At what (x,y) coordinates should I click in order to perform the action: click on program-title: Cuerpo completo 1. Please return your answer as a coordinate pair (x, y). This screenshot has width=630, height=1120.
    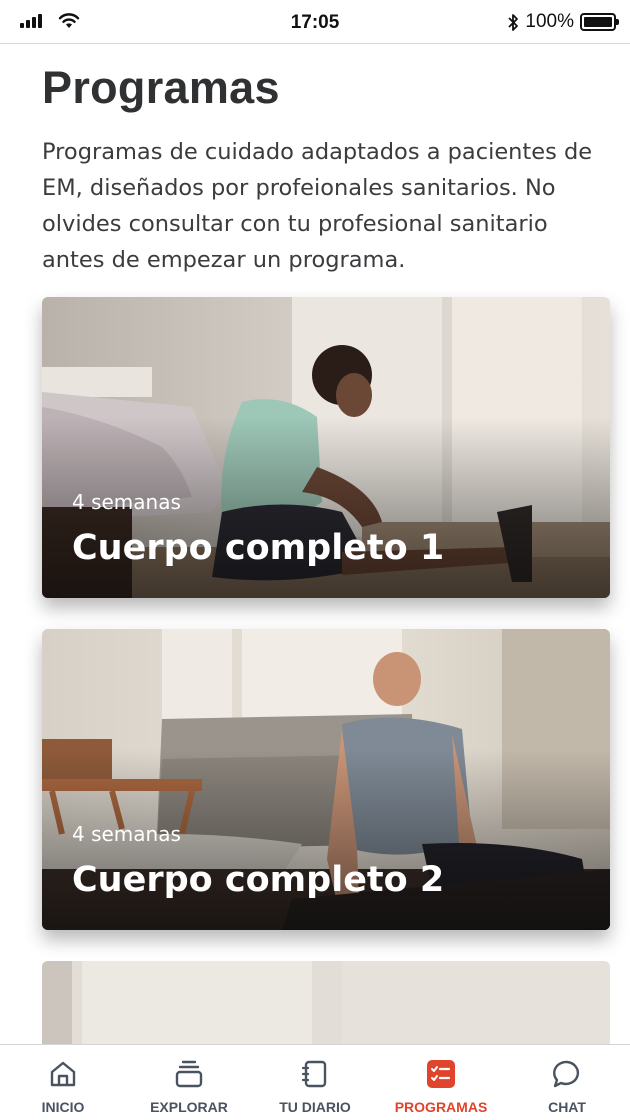
    Looking at the image, I should click on (258, 548).